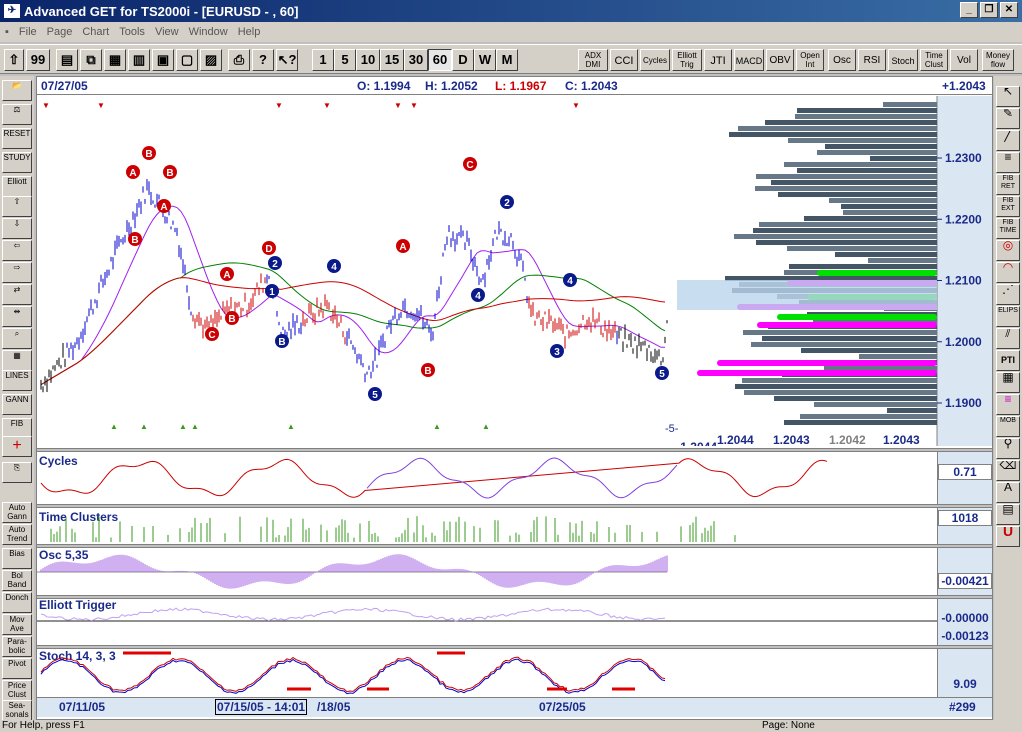  What do you see at coordinates (17, 690) in the screenshot?
I see `tool-price-clust: Price Clust` at bounding box center [17, 690].